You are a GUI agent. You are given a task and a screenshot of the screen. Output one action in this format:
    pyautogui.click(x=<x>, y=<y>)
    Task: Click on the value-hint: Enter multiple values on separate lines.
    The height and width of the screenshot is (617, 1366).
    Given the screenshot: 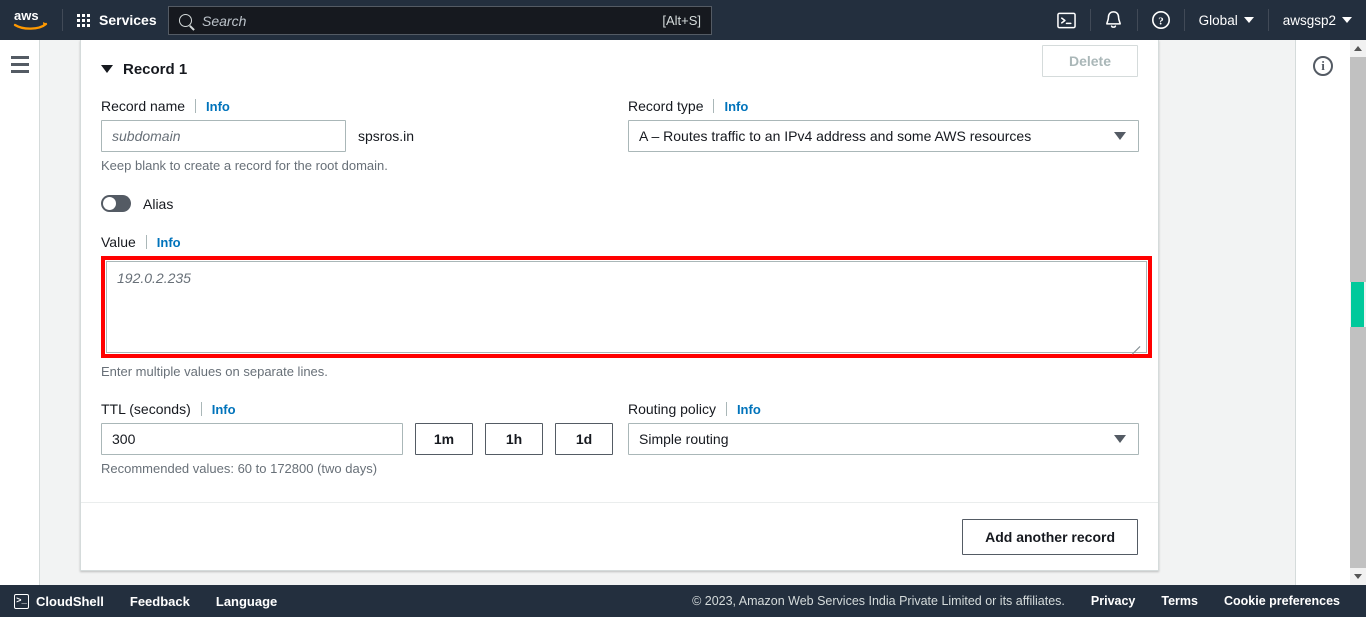 What is the action you would take?
    pyautogui.click(x=214, y=371)
    